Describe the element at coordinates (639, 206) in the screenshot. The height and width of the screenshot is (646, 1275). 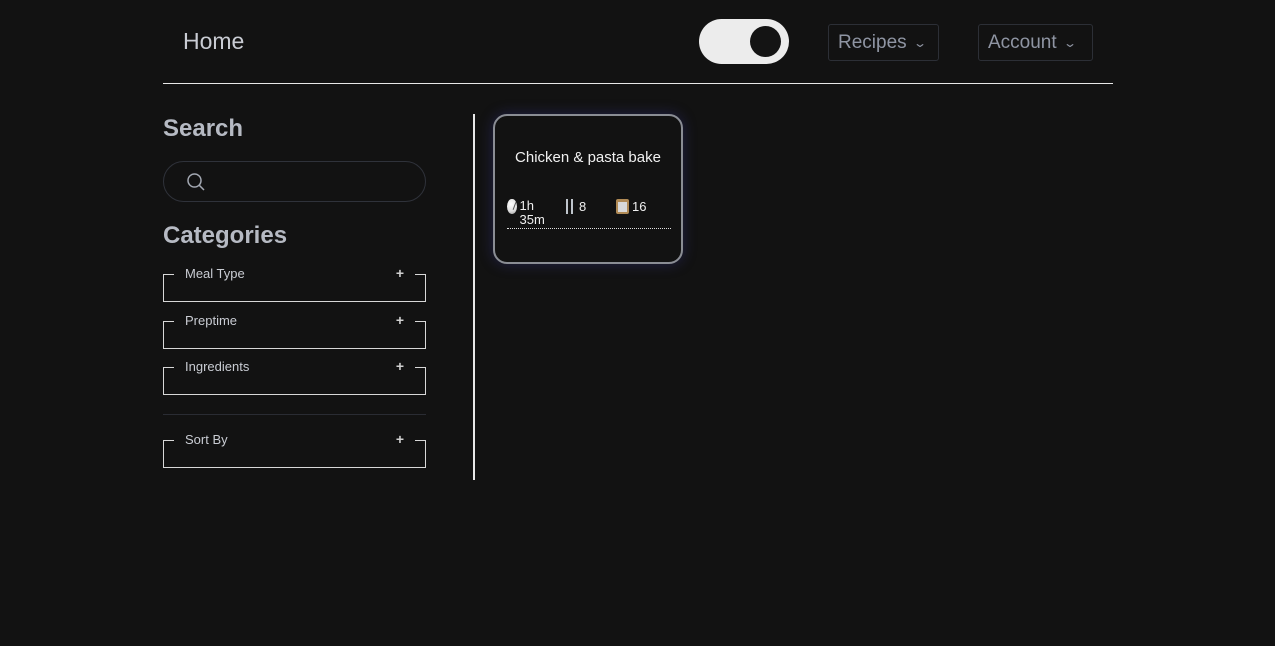
I see `recipe-ingredients-value: 16` at that location.